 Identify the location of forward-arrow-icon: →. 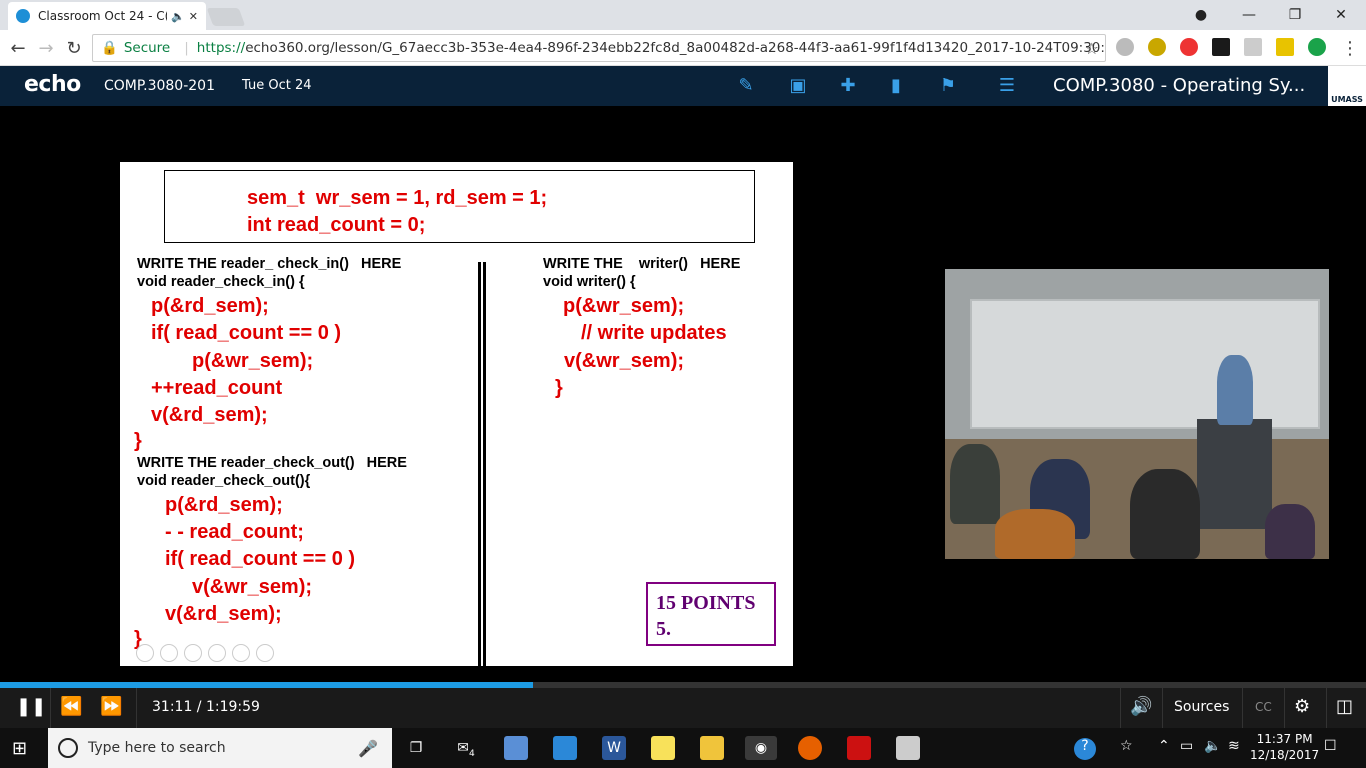
(46, 48).